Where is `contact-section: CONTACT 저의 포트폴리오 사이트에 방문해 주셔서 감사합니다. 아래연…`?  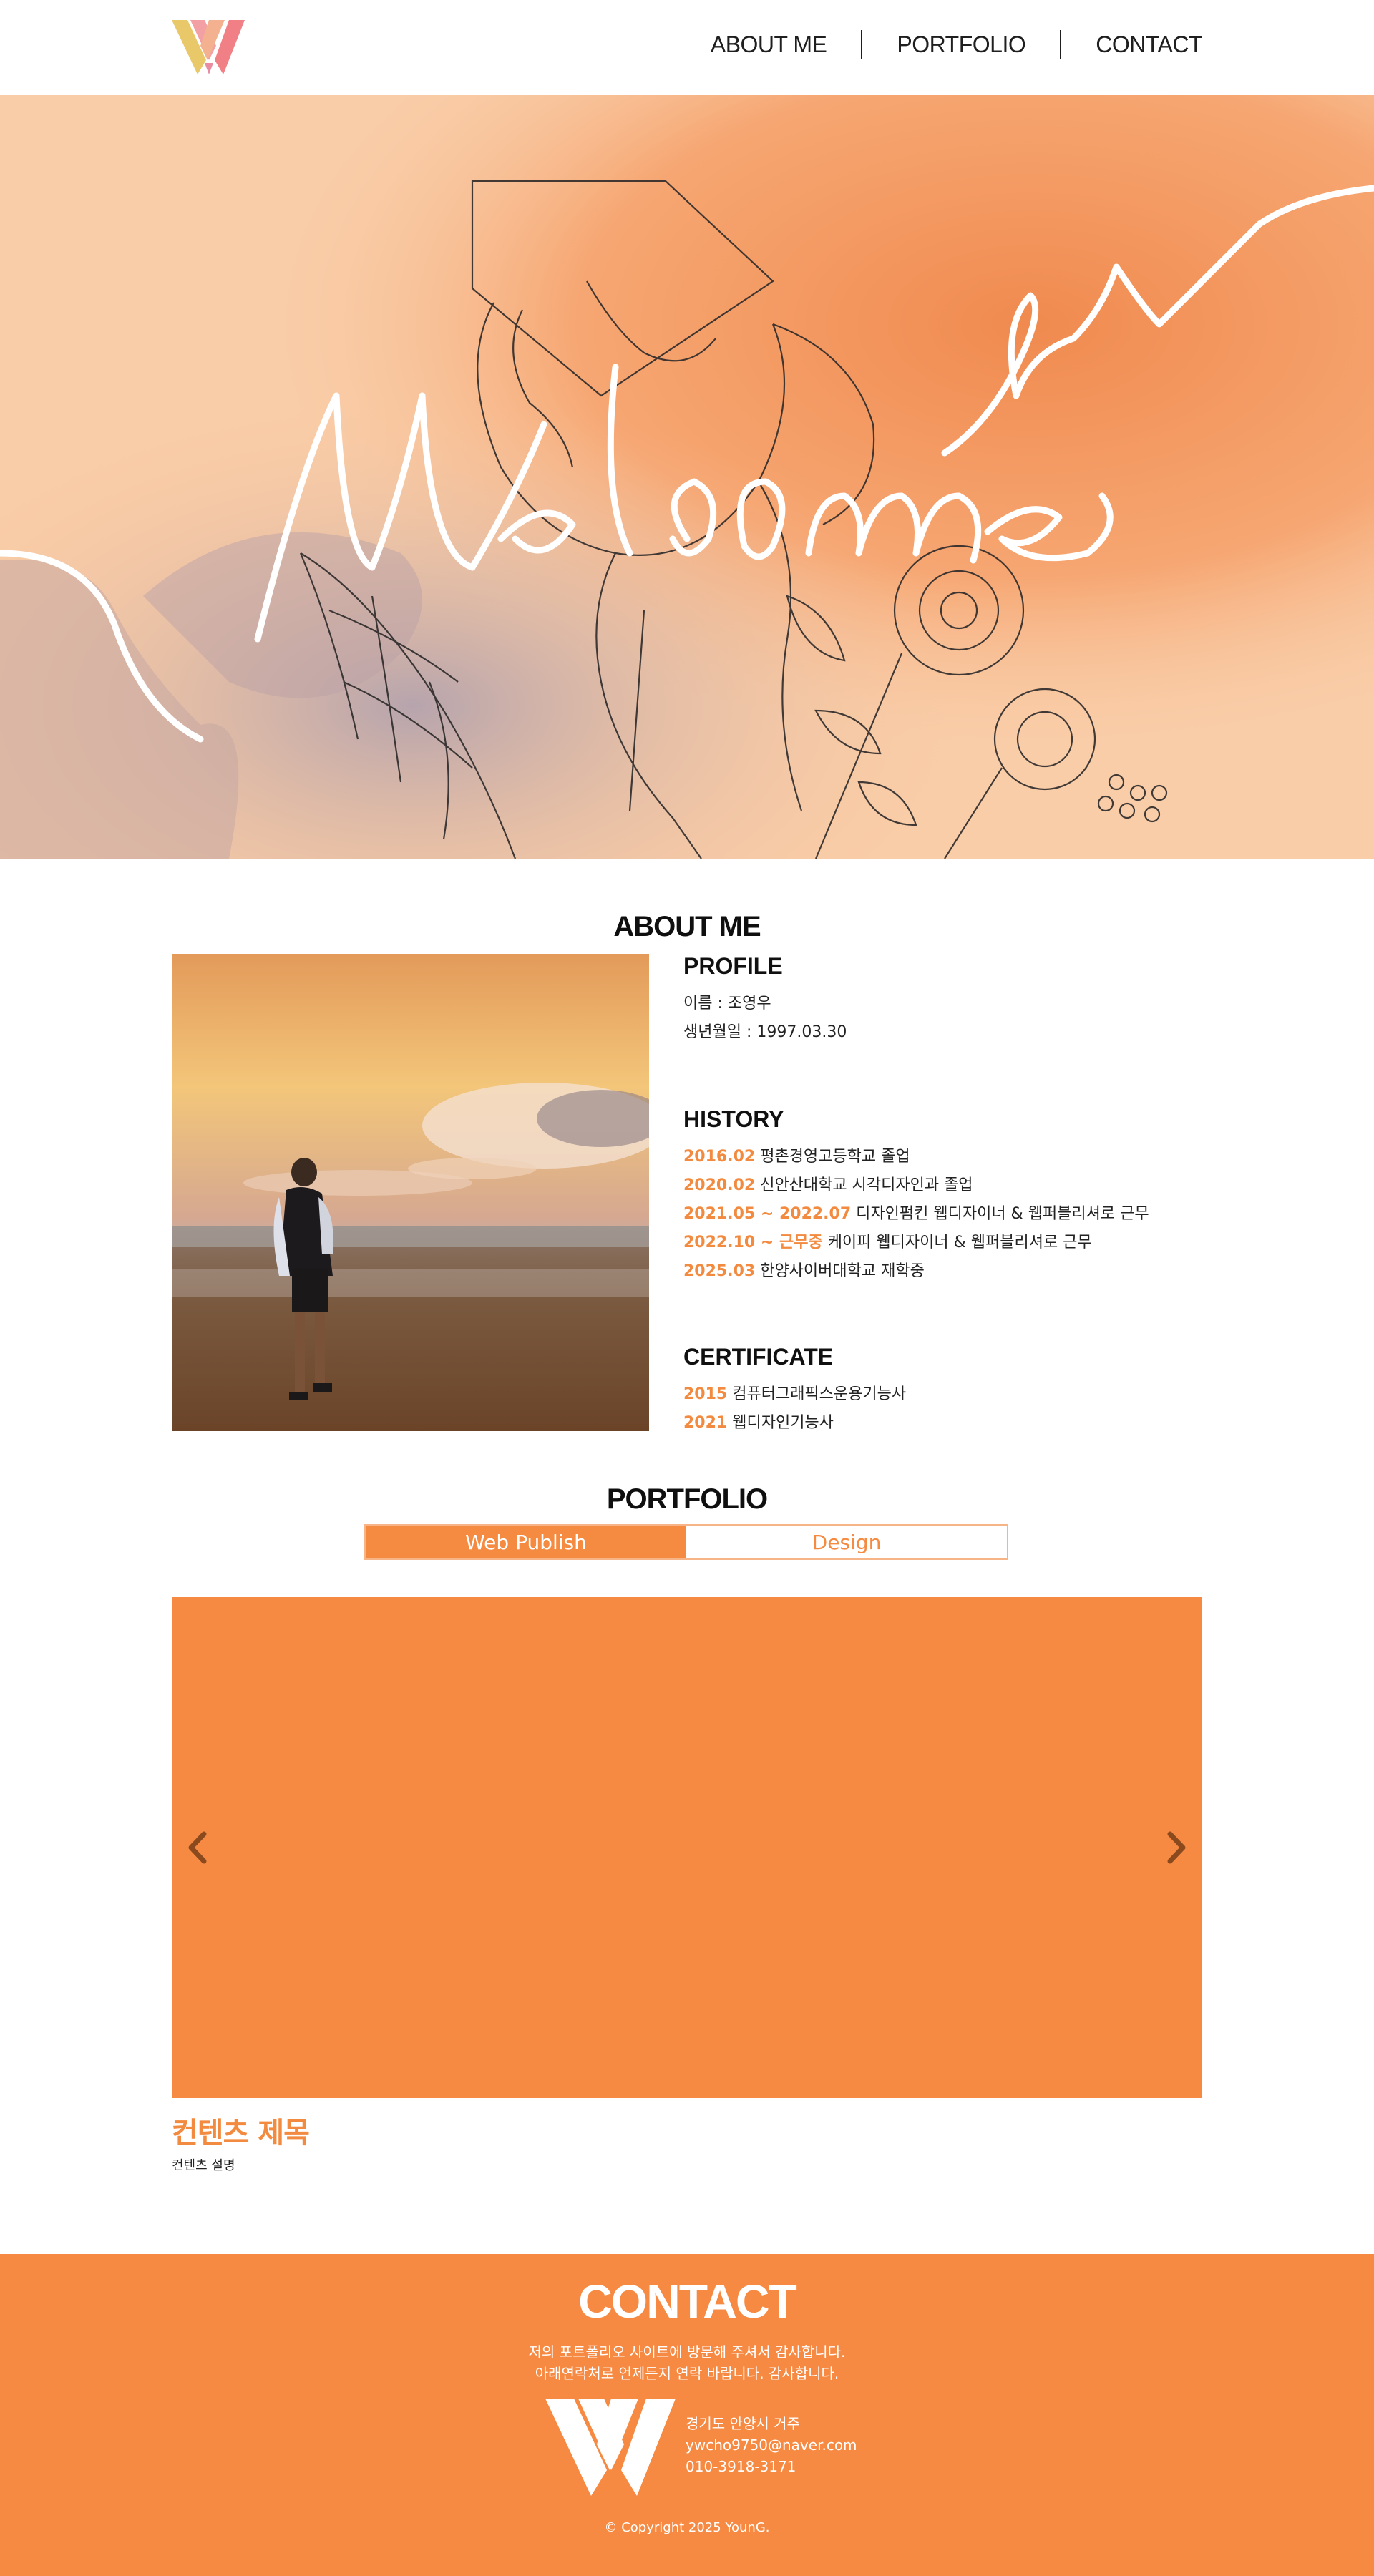 contact-section: CONTACT 저의 포트폴리오 사이트에 방문해 주셔서 감사합니다. 아래연… is located at coordinates (687, 2415).